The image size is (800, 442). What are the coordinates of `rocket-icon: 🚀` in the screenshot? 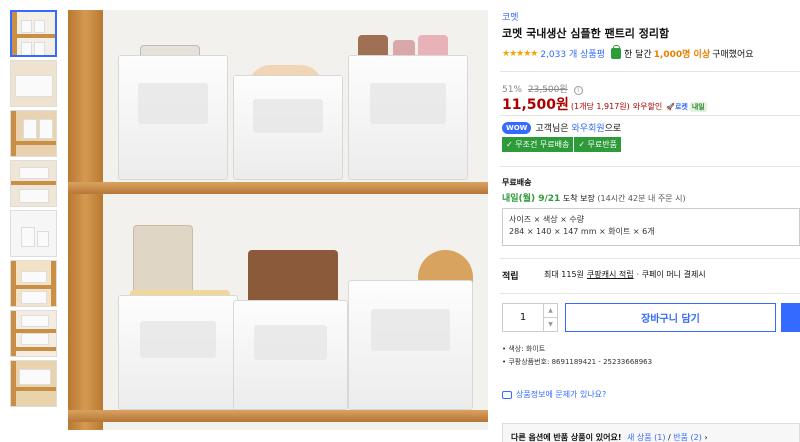 It's located at (670, 107).